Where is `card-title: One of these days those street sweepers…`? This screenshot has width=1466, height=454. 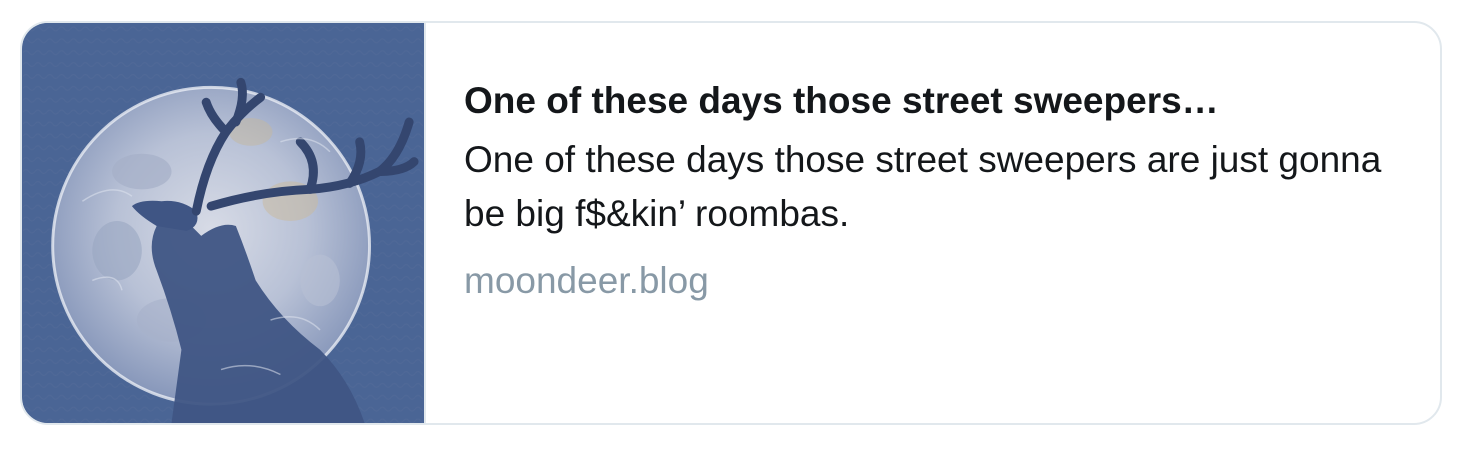 card-title: One of these days those street sweepers… is located at coordinates (932, 101).